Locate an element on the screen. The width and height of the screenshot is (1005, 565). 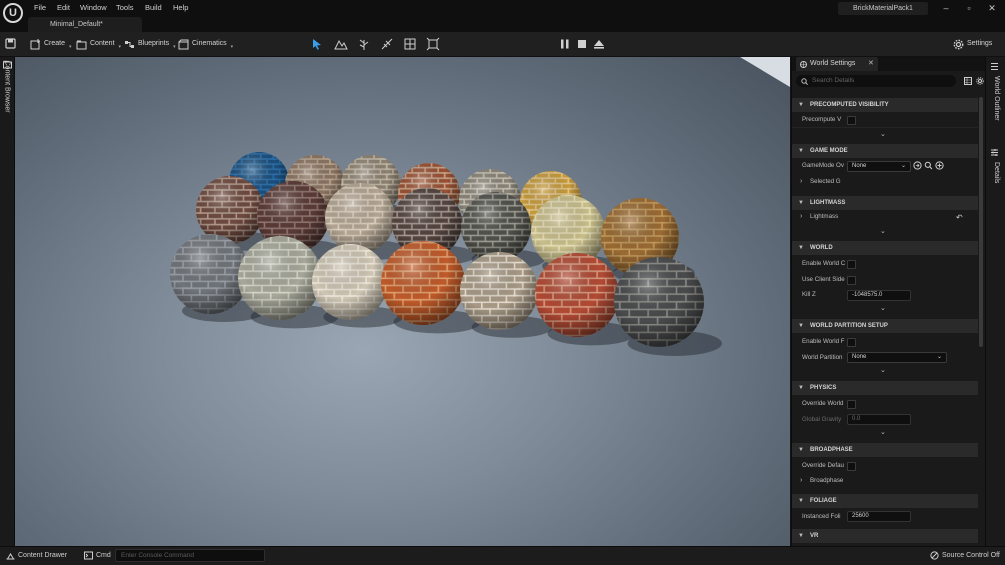
expand-lightmass-icon: › is located at coordinates (801, 216).